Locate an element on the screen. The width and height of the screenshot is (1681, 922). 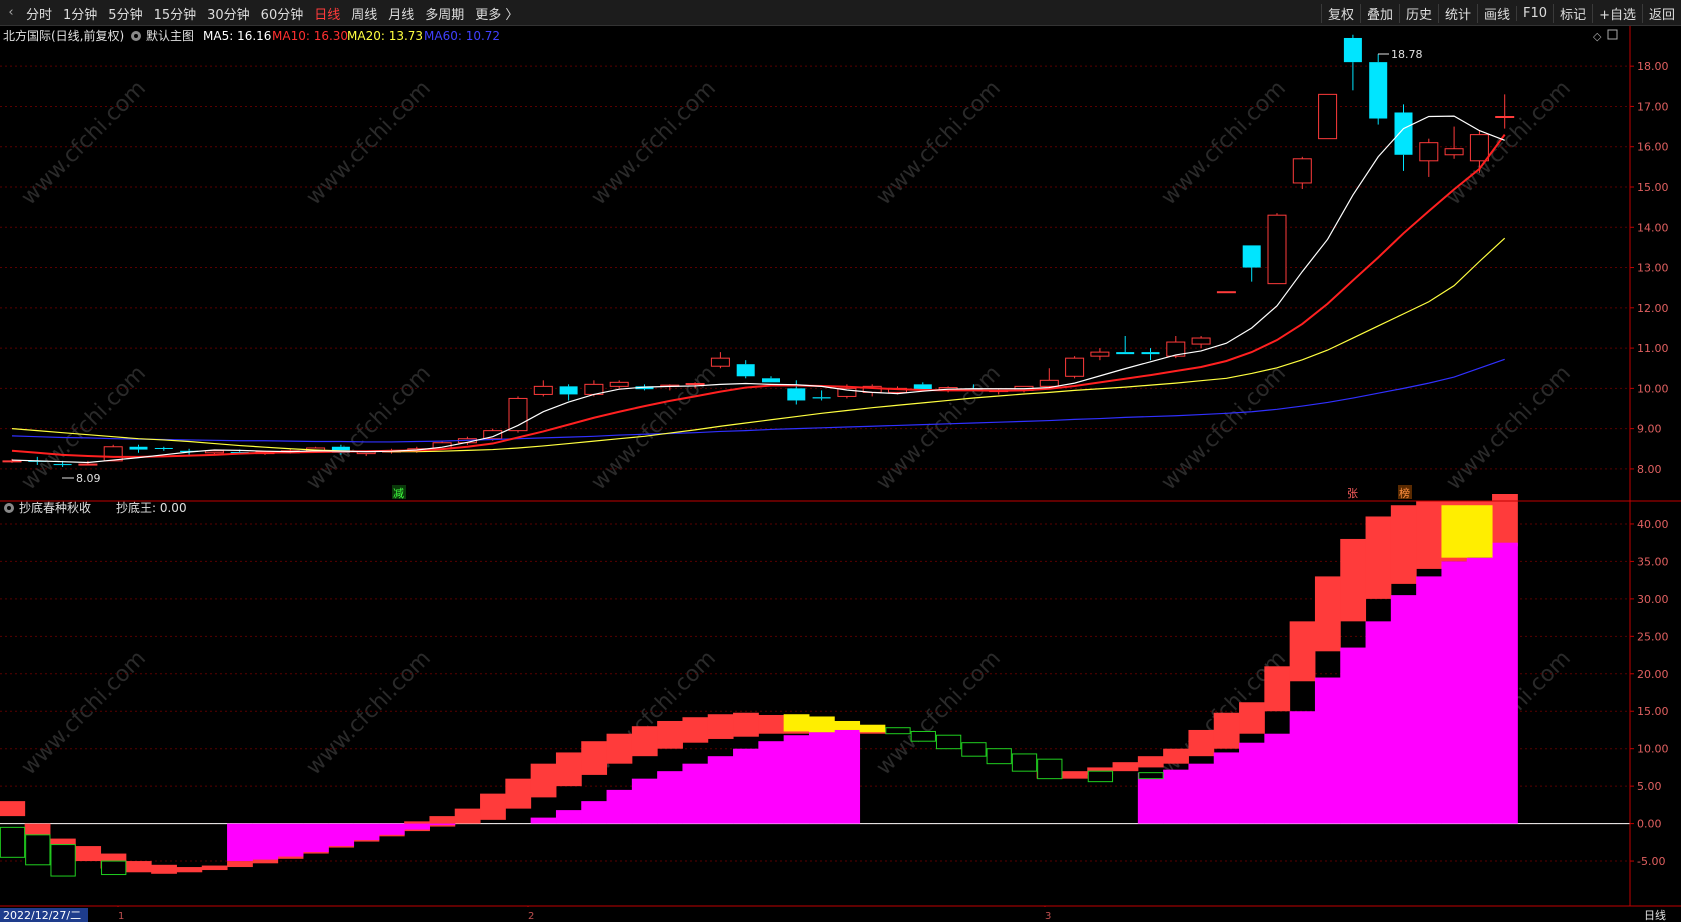
indicator-gear-icon is located at coordinates (9, 508).